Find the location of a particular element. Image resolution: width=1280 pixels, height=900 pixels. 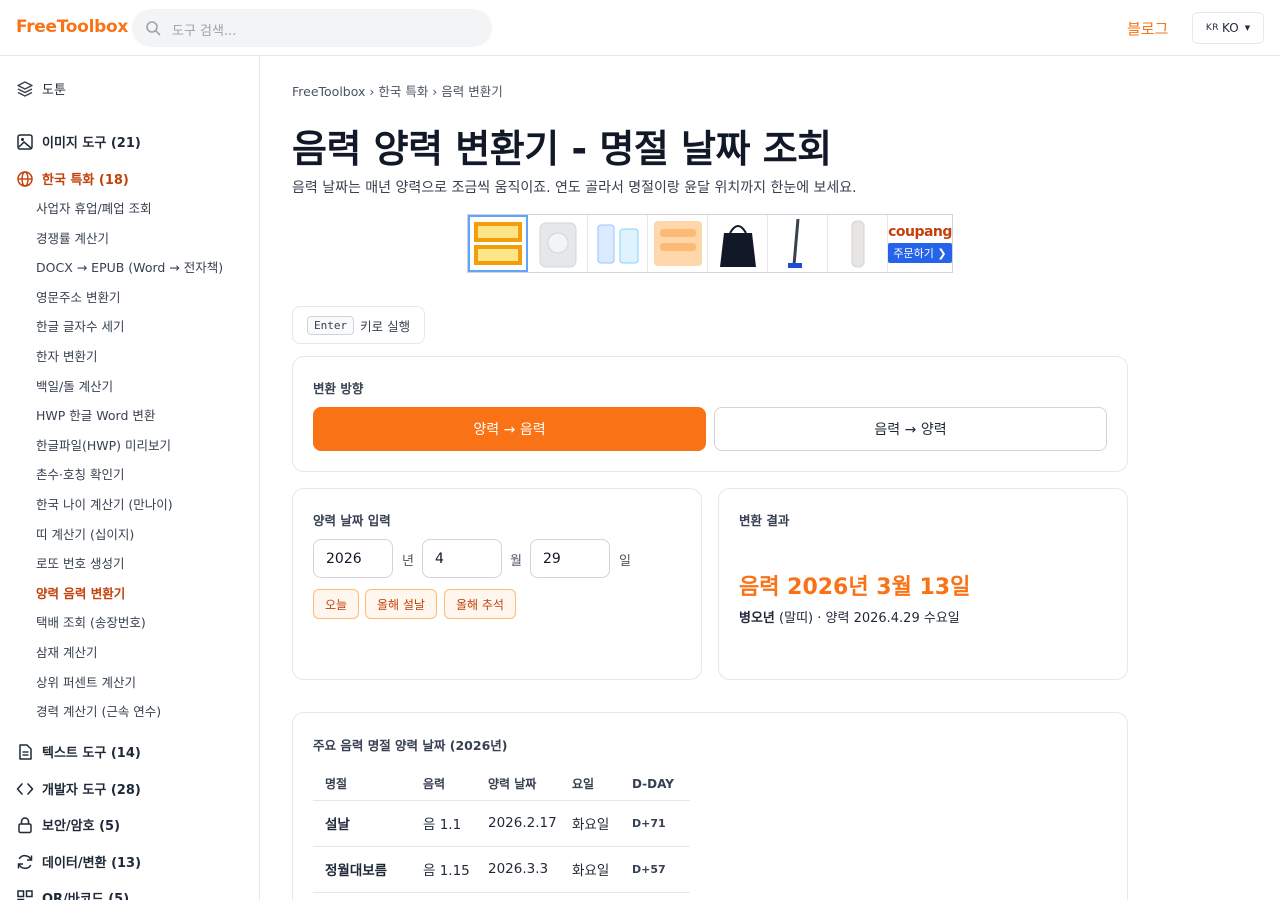

blog-link: 블로그 is located at coordinates (1147, 28).